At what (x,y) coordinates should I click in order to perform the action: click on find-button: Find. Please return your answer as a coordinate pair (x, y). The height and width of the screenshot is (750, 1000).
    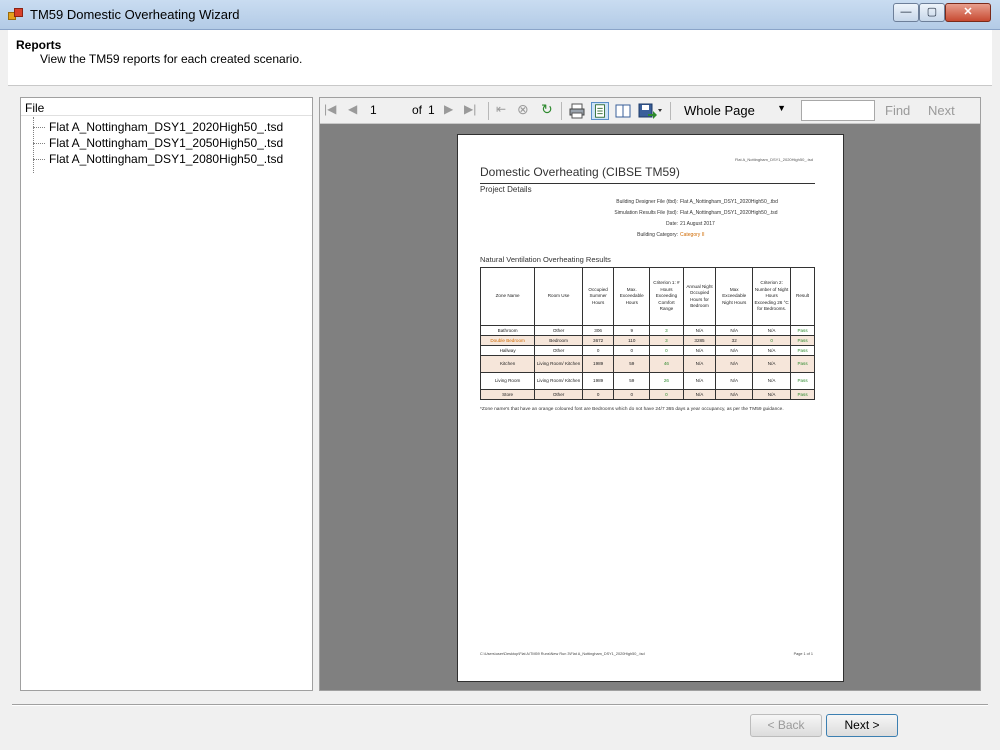
    Looking at the image, I should click on (897, 110).